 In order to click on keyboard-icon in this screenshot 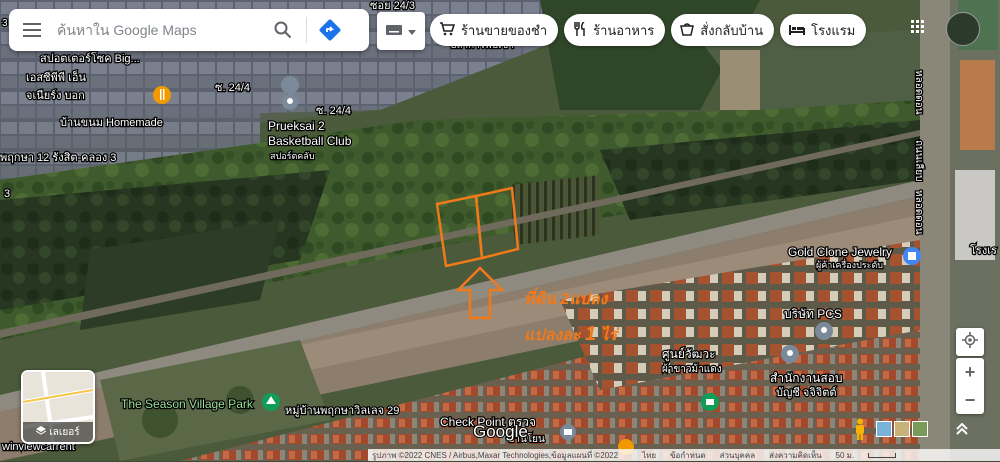, I will do `click(394, 31)`.